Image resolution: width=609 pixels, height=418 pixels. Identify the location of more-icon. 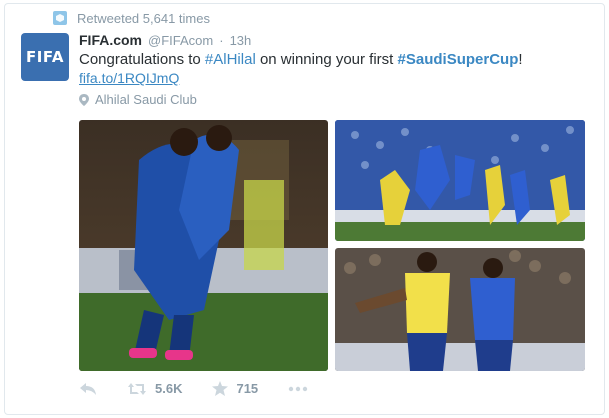
(298, 388).